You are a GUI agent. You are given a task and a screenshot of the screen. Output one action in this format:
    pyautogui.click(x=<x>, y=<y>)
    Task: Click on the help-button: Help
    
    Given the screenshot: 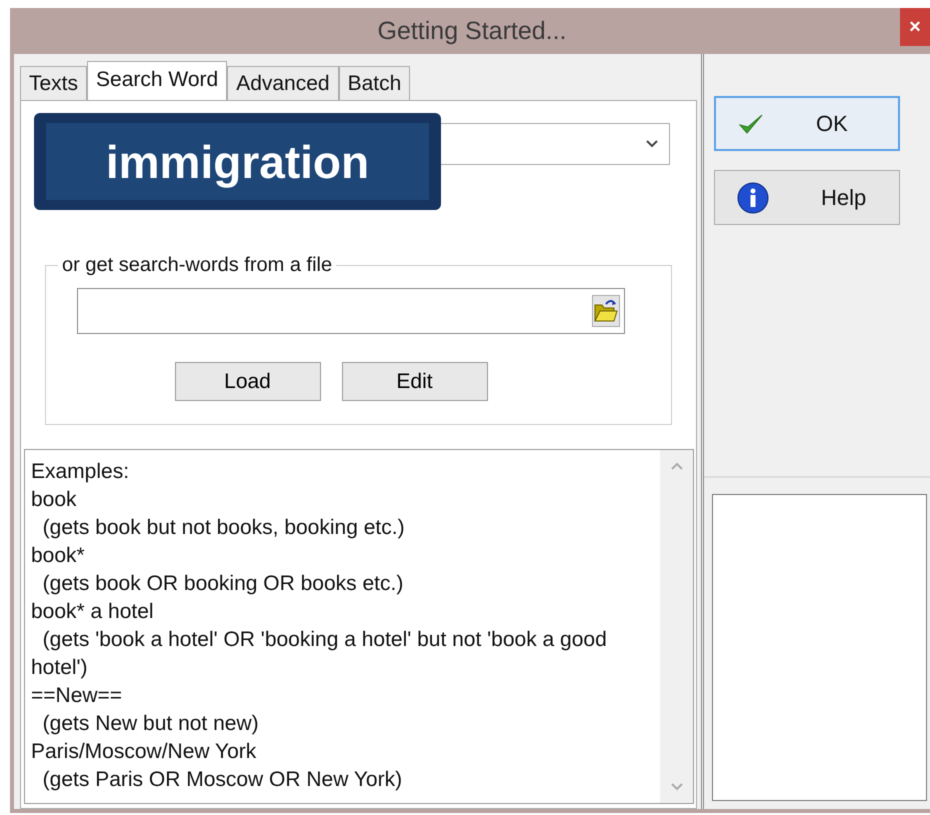 What is the action you would take?
    pyautogui.click(x=807, y=197)
    